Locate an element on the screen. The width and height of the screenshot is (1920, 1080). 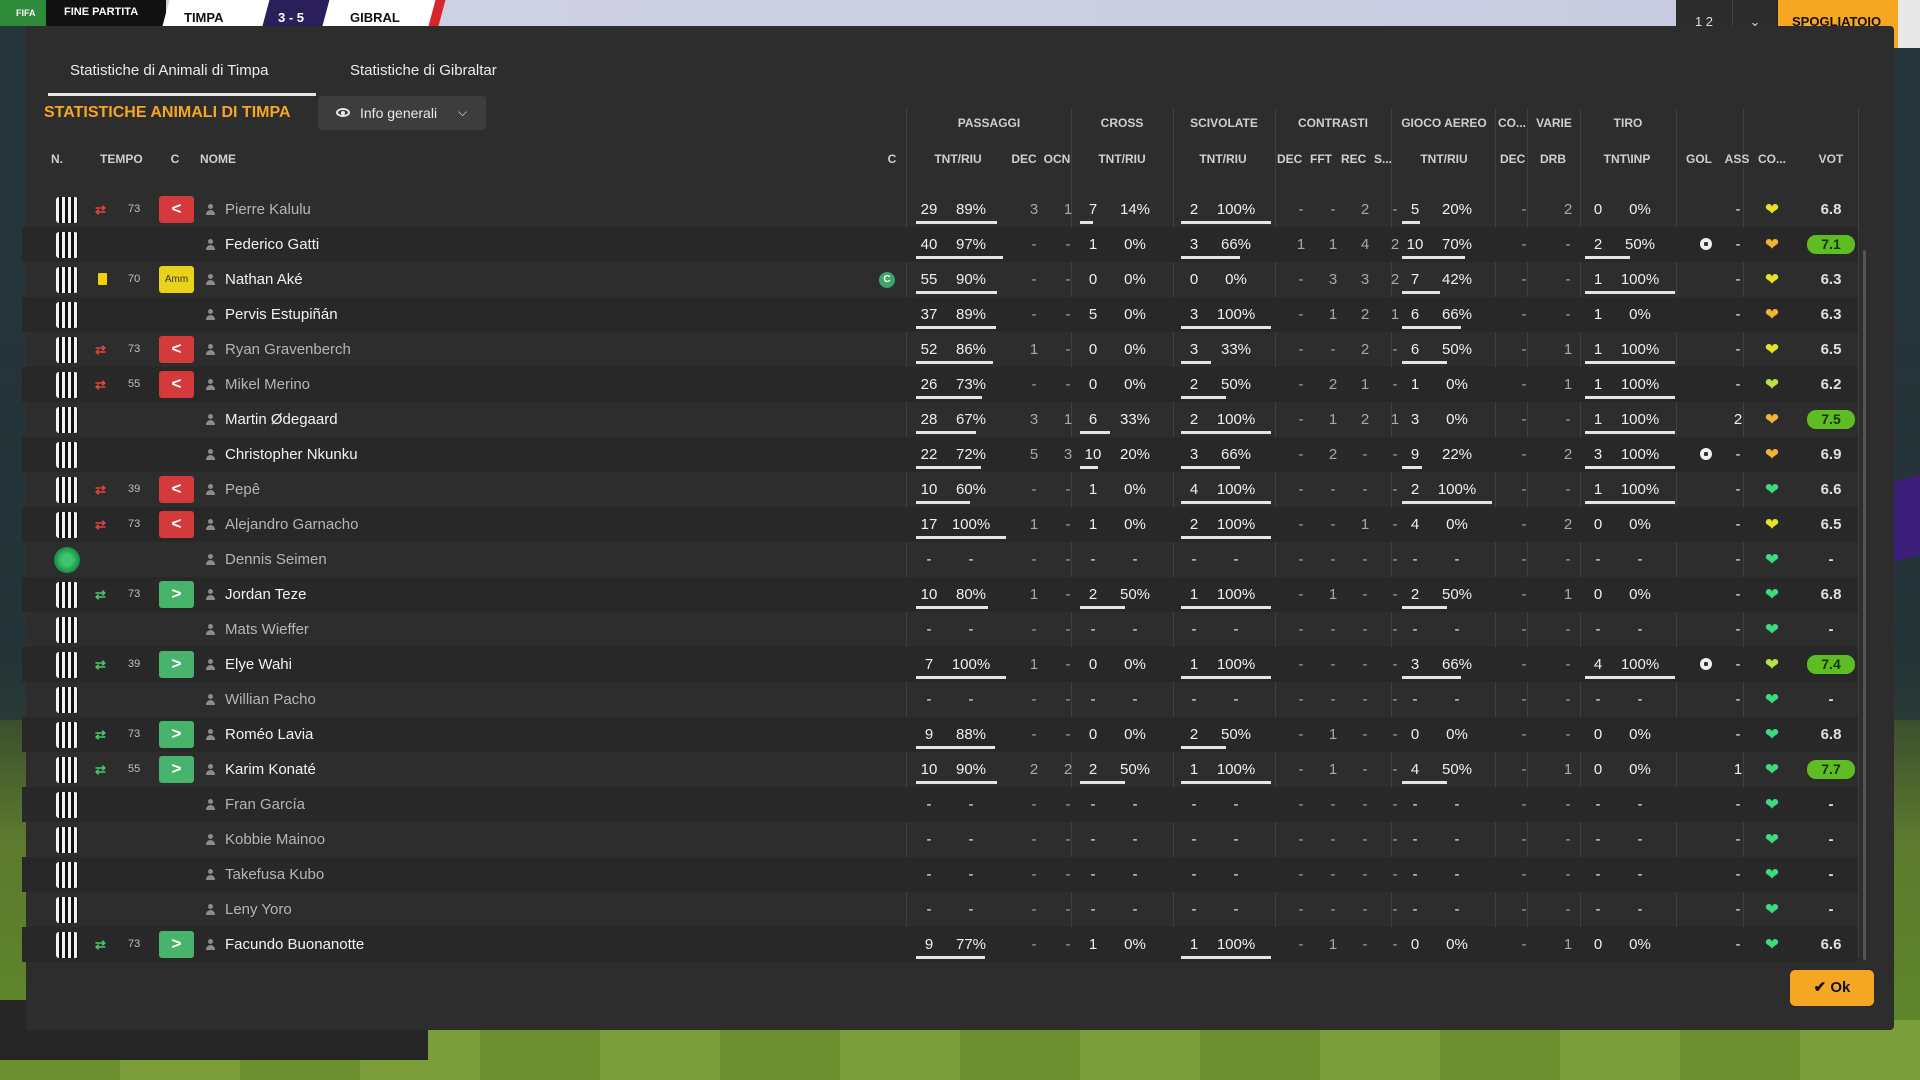
table-row: Takefusa Kubo - - - - - - - - - - - - - - - - - - - ❤ - is located at coordinates (940, 874).